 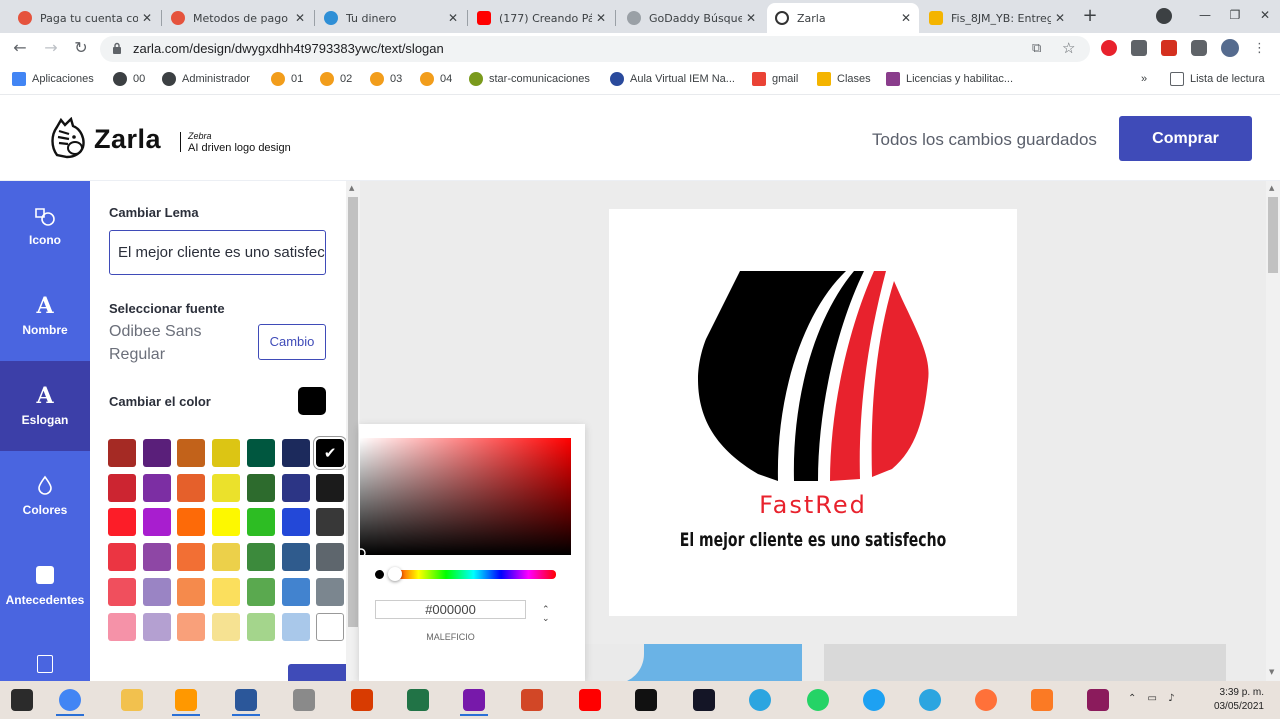 What do you see at coordinates (70, 700) in the screenshot?
I see `taskbar-chrome` at bounding box center [70, 700].